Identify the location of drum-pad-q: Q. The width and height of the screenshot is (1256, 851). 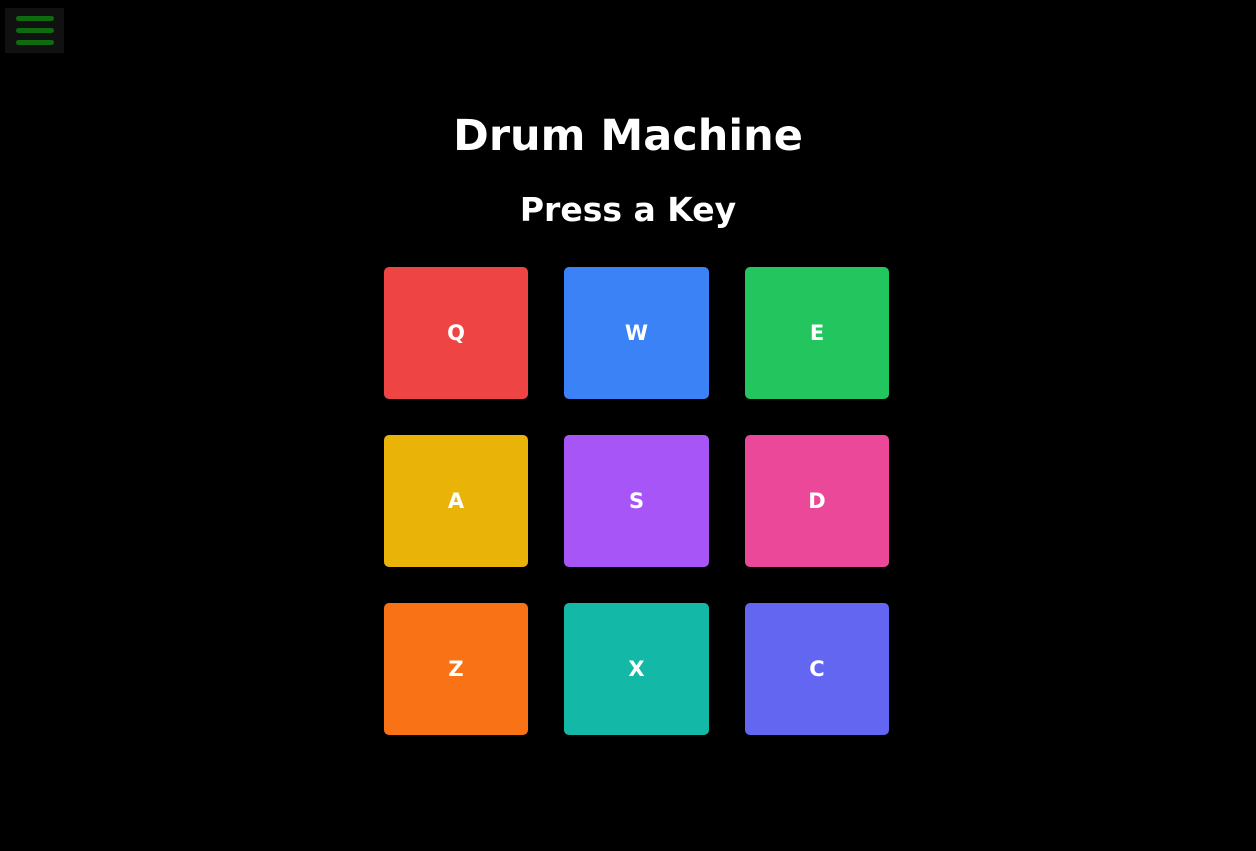
(456, 333).